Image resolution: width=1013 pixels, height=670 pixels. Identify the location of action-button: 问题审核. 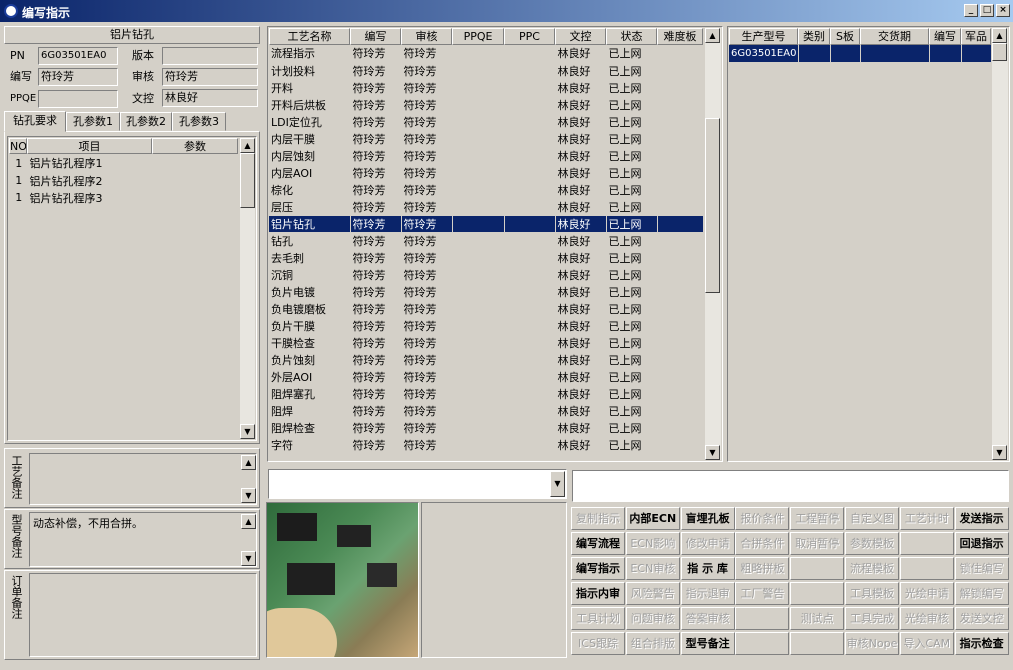
(652, 618).